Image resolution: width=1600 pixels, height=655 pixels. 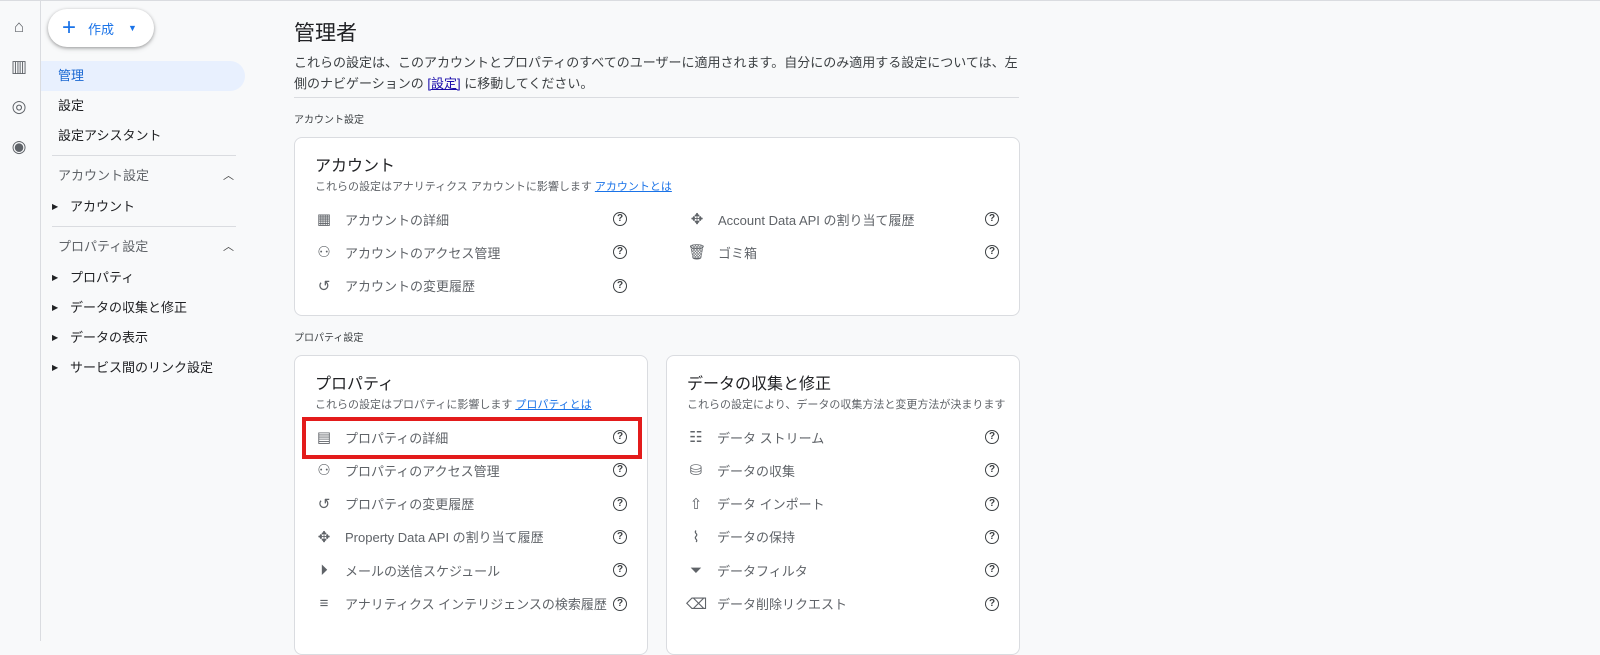 What do you see at coordinates (696, 504) in the screenshot?
I see `upload-icon: ⇧` at bounding box center [696, 504].